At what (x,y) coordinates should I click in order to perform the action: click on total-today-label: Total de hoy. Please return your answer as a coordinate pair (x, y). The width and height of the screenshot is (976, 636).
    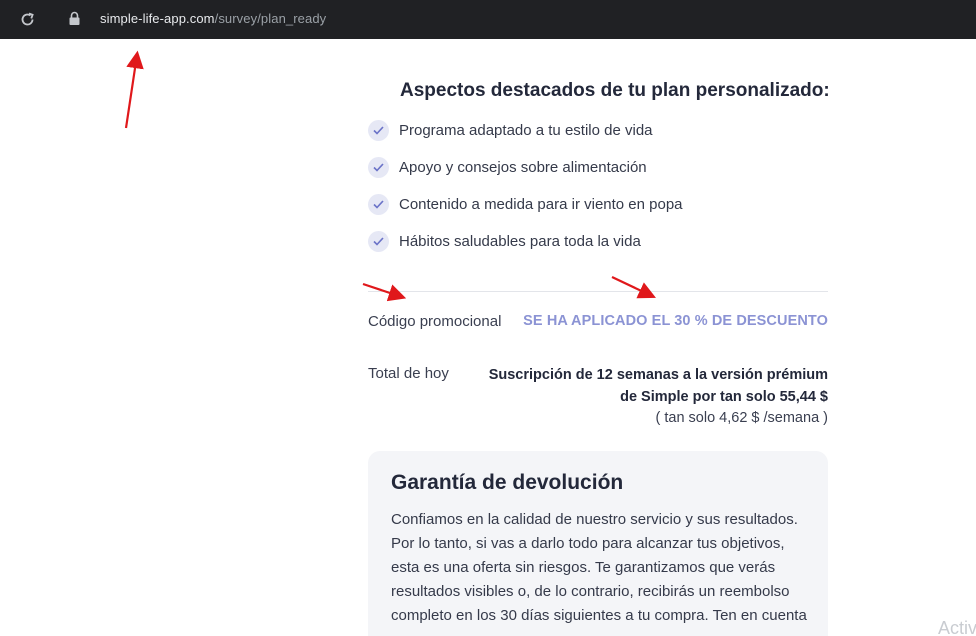
    Looking at the image, I should click on (408, 373).